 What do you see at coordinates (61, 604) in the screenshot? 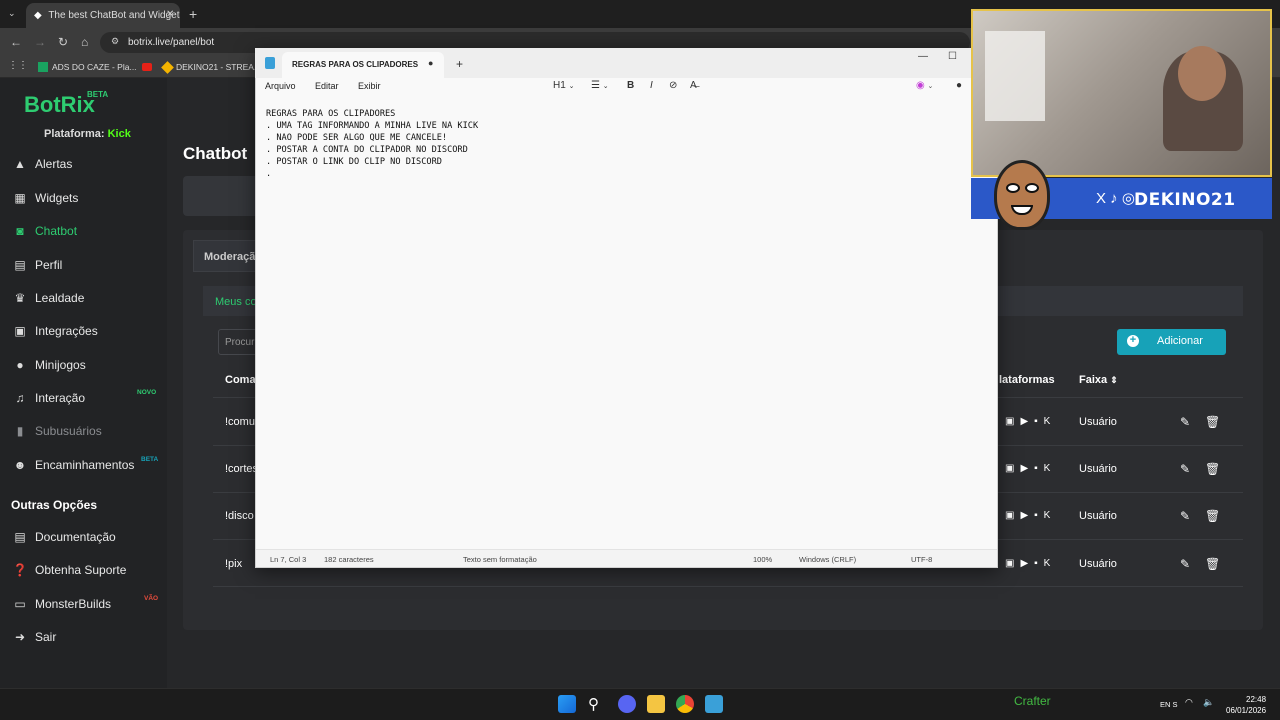
I see `sidebar-item-monsterbuilds: ▭ MonsterBuilds` at bounding box center [61, 604].